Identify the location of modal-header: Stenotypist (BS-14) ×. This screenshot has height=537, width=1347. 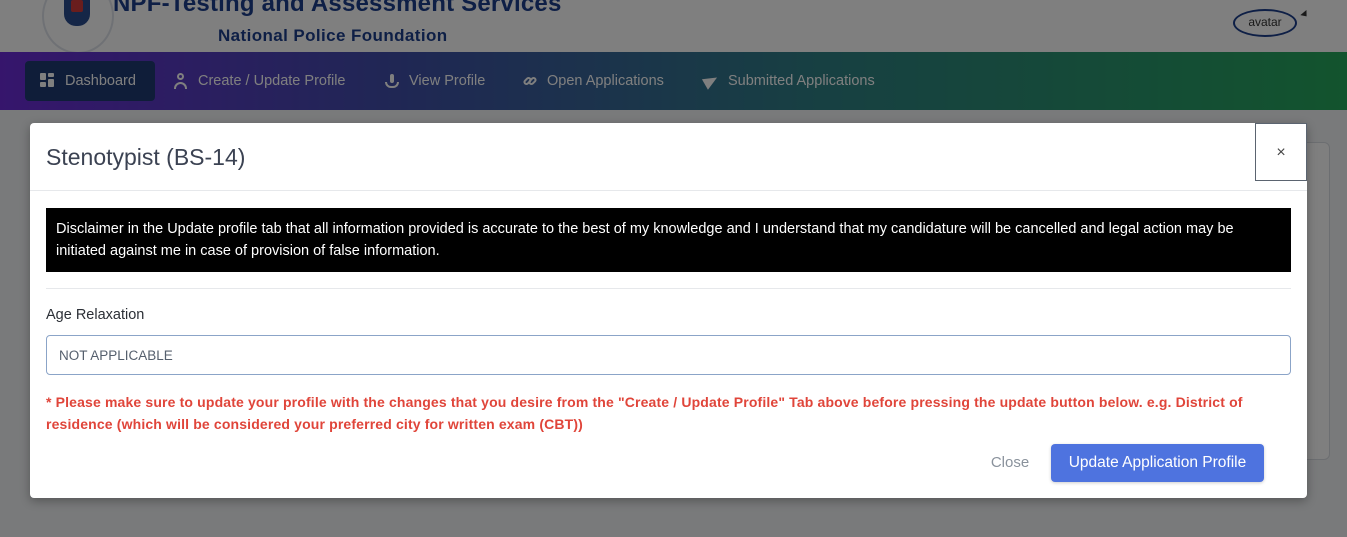
(668, 157).